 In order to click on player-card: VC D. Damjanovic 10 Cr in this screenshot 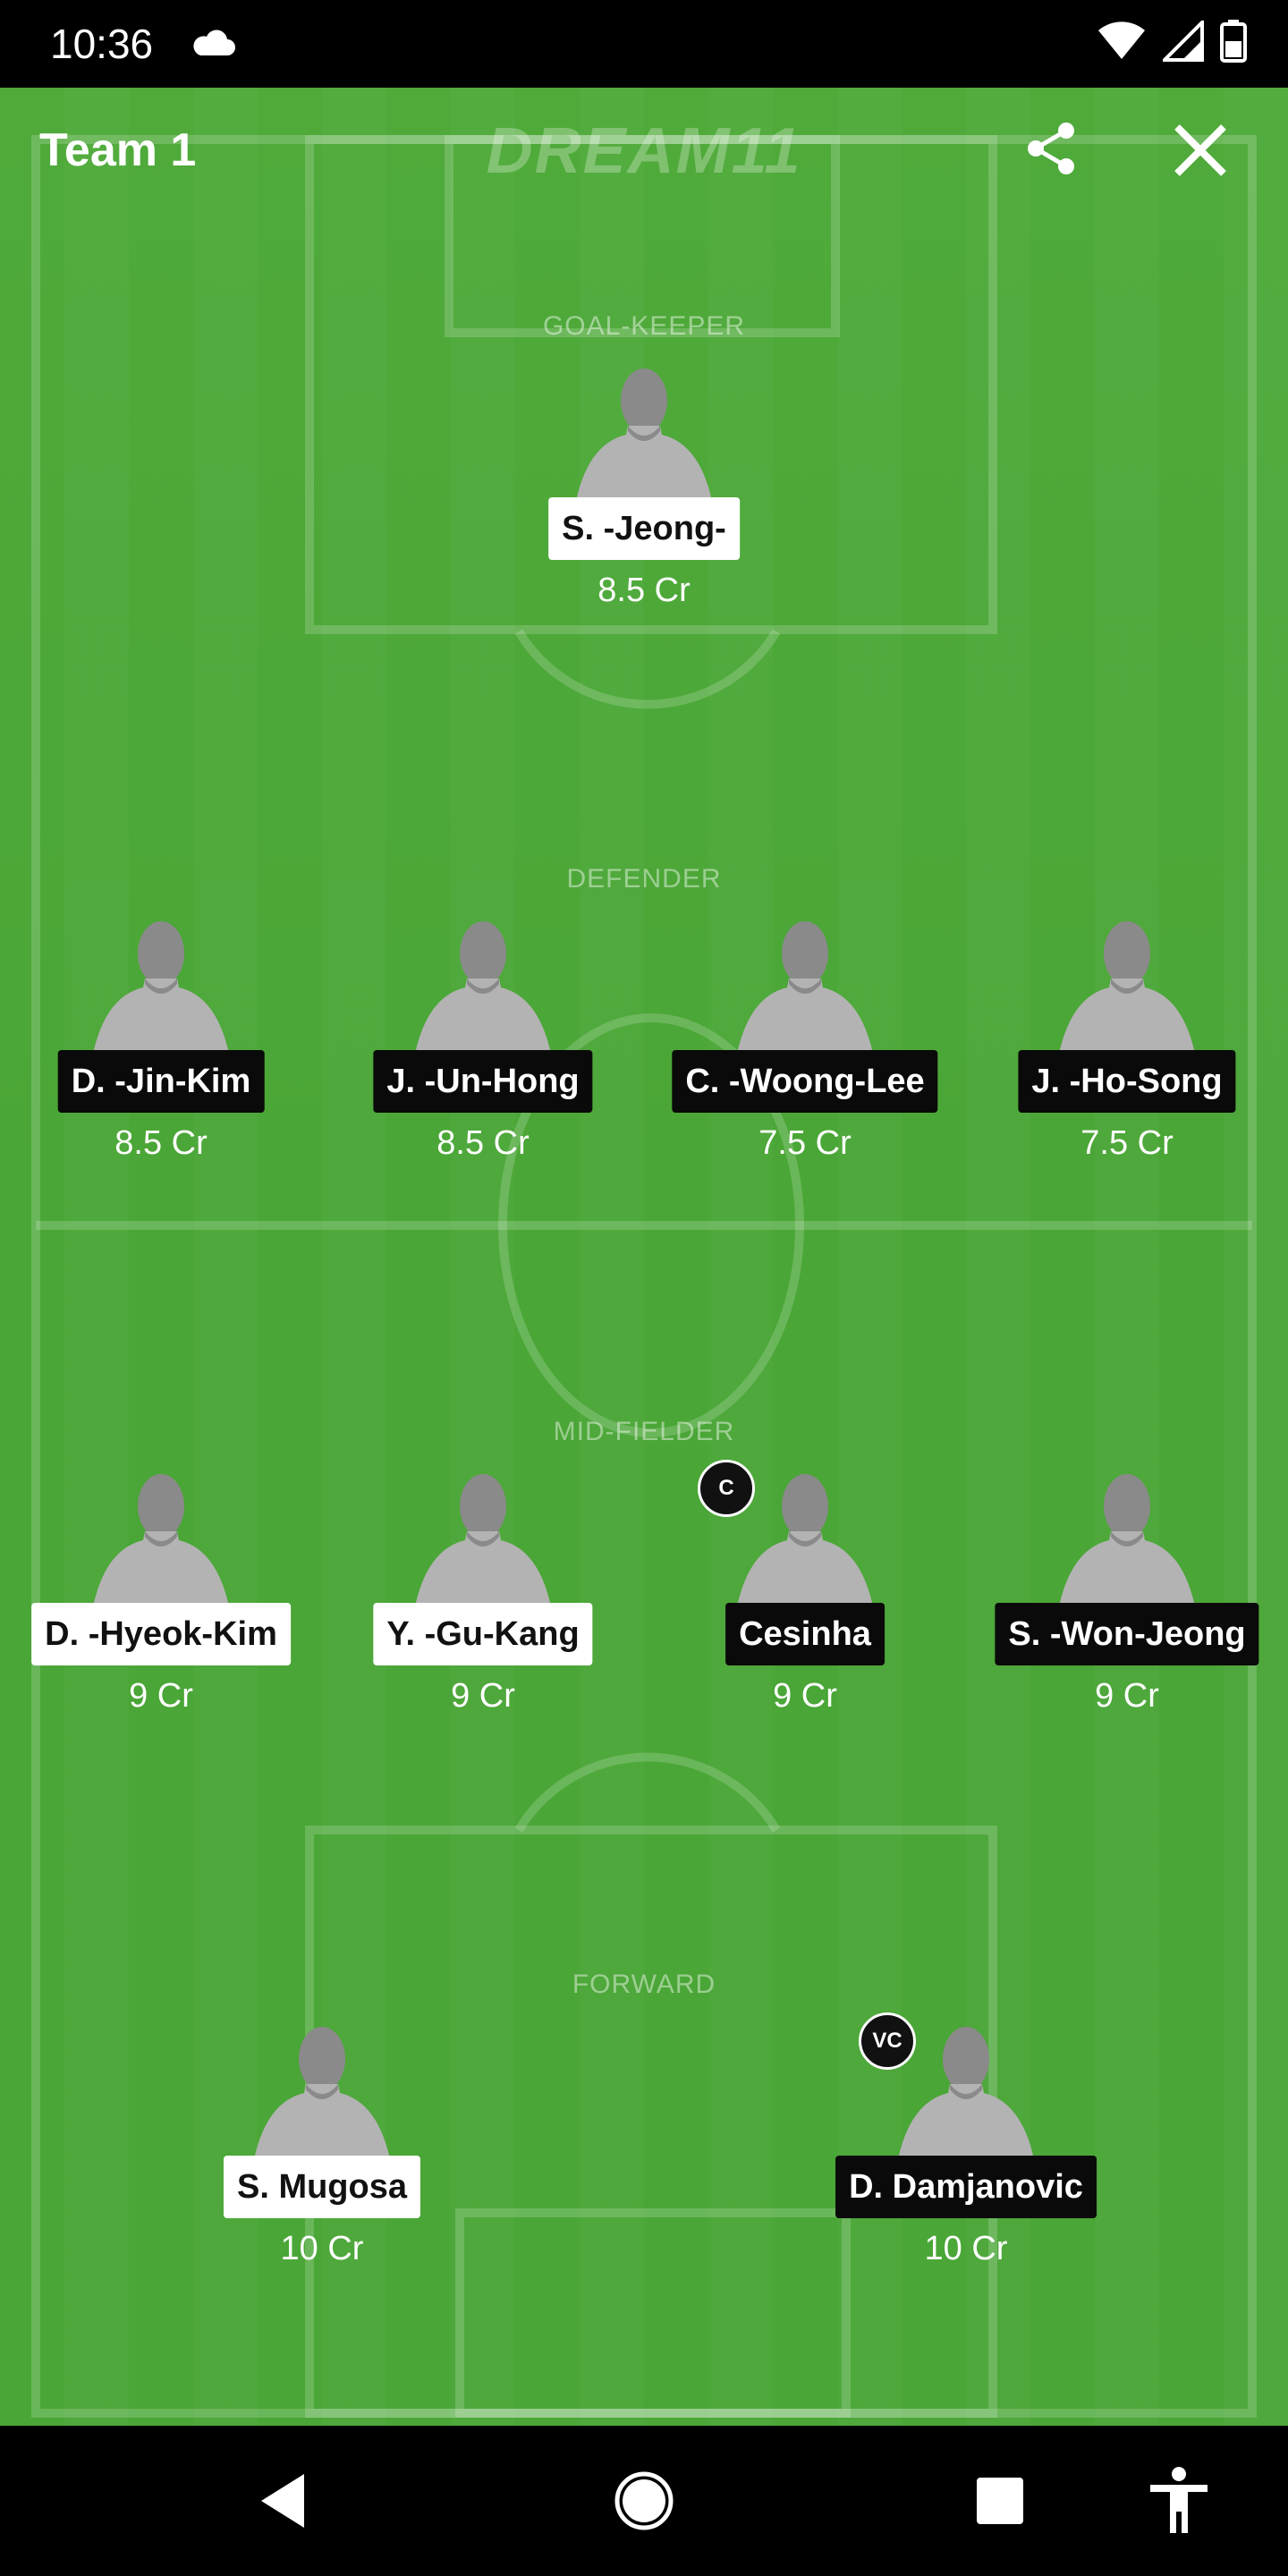, I will do `click(966, 2152)`.